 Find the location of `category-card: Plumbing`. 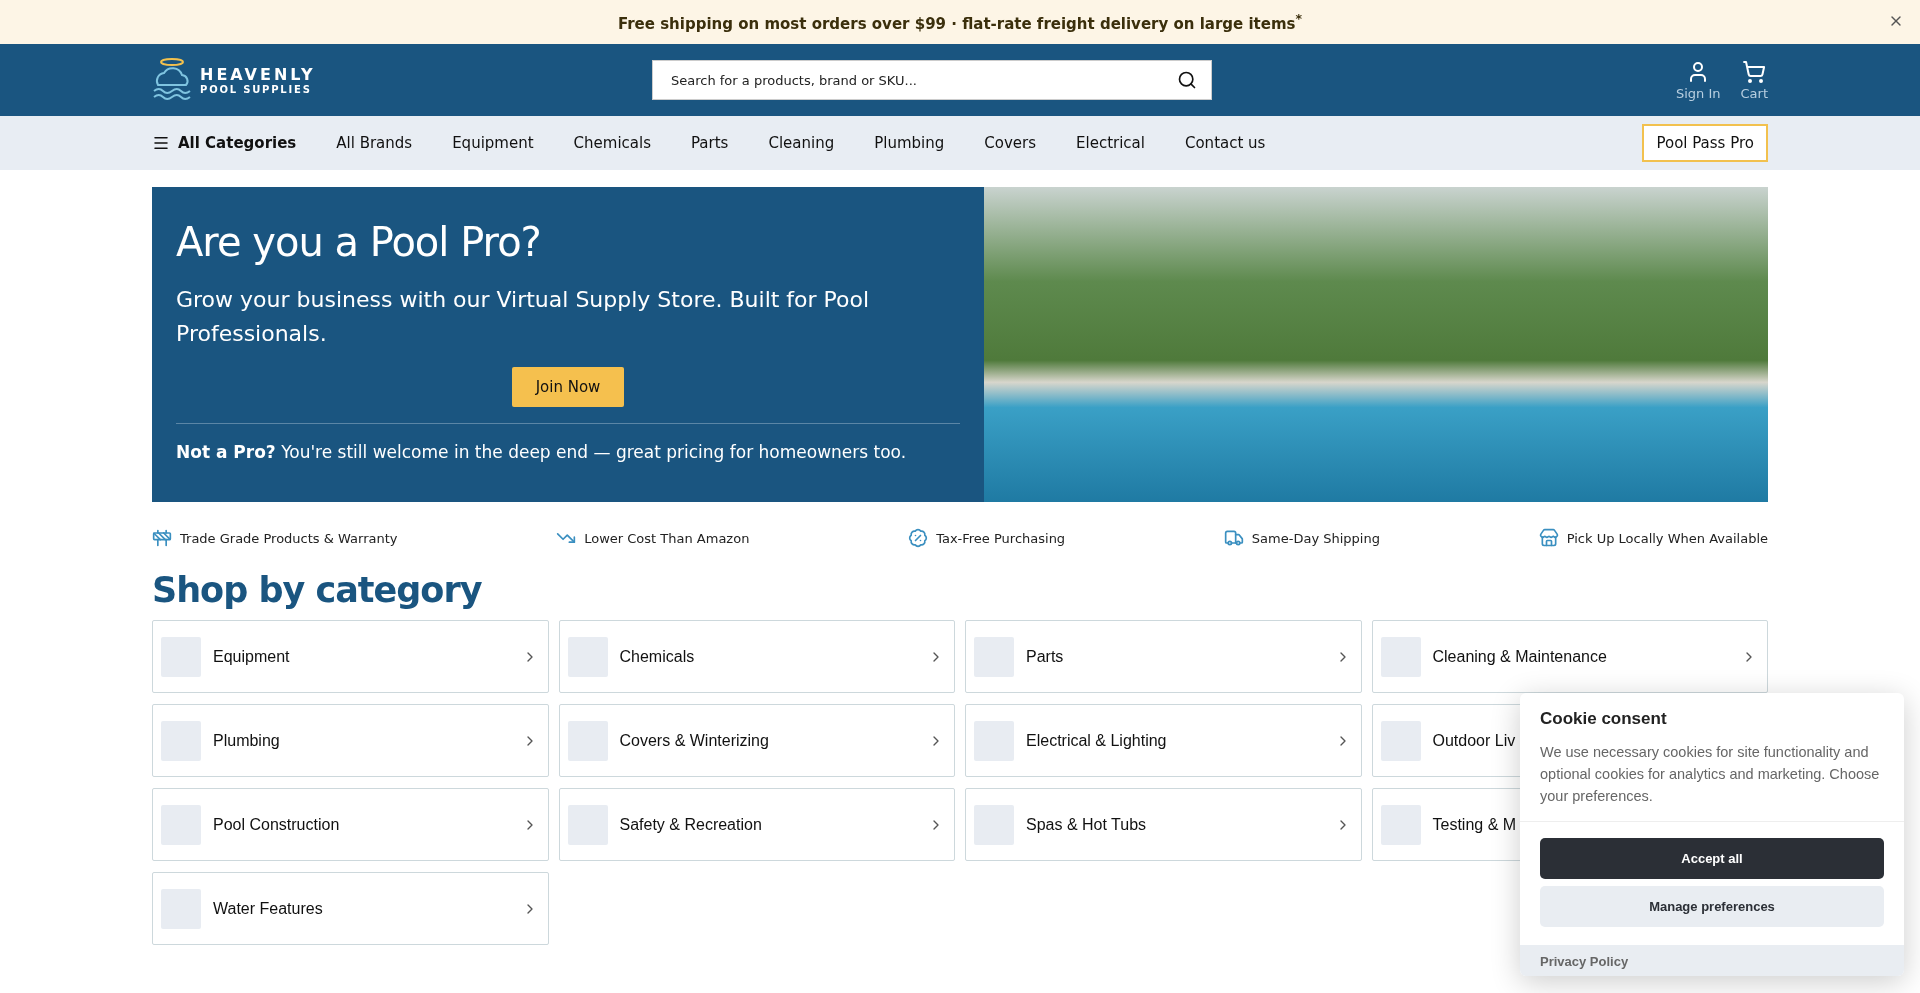

category-card: Plumbing is located at coordinates (350, 740).